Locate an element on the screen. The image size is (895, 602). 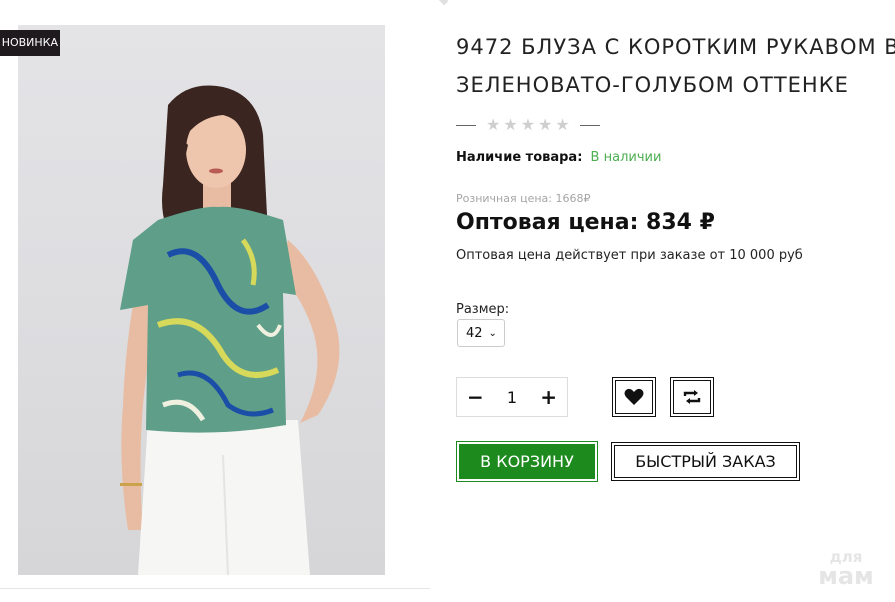
rating-divider-right is located at coordinates (589, 125).